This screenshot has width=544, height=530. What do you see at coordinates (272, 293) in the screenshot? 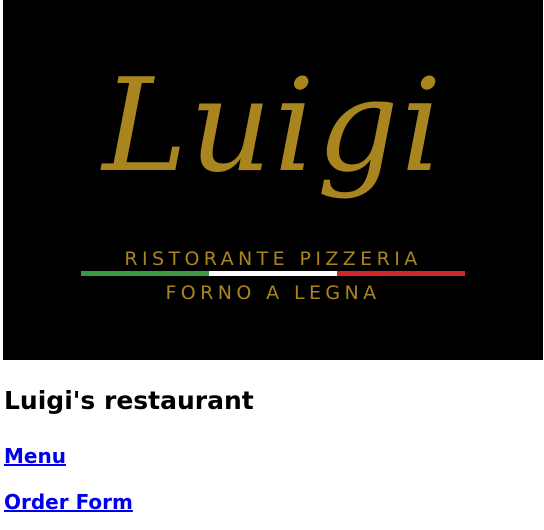
I see `logo-subtitle-line2: FORNO A LEGNA` at bounding box center [272, 293].